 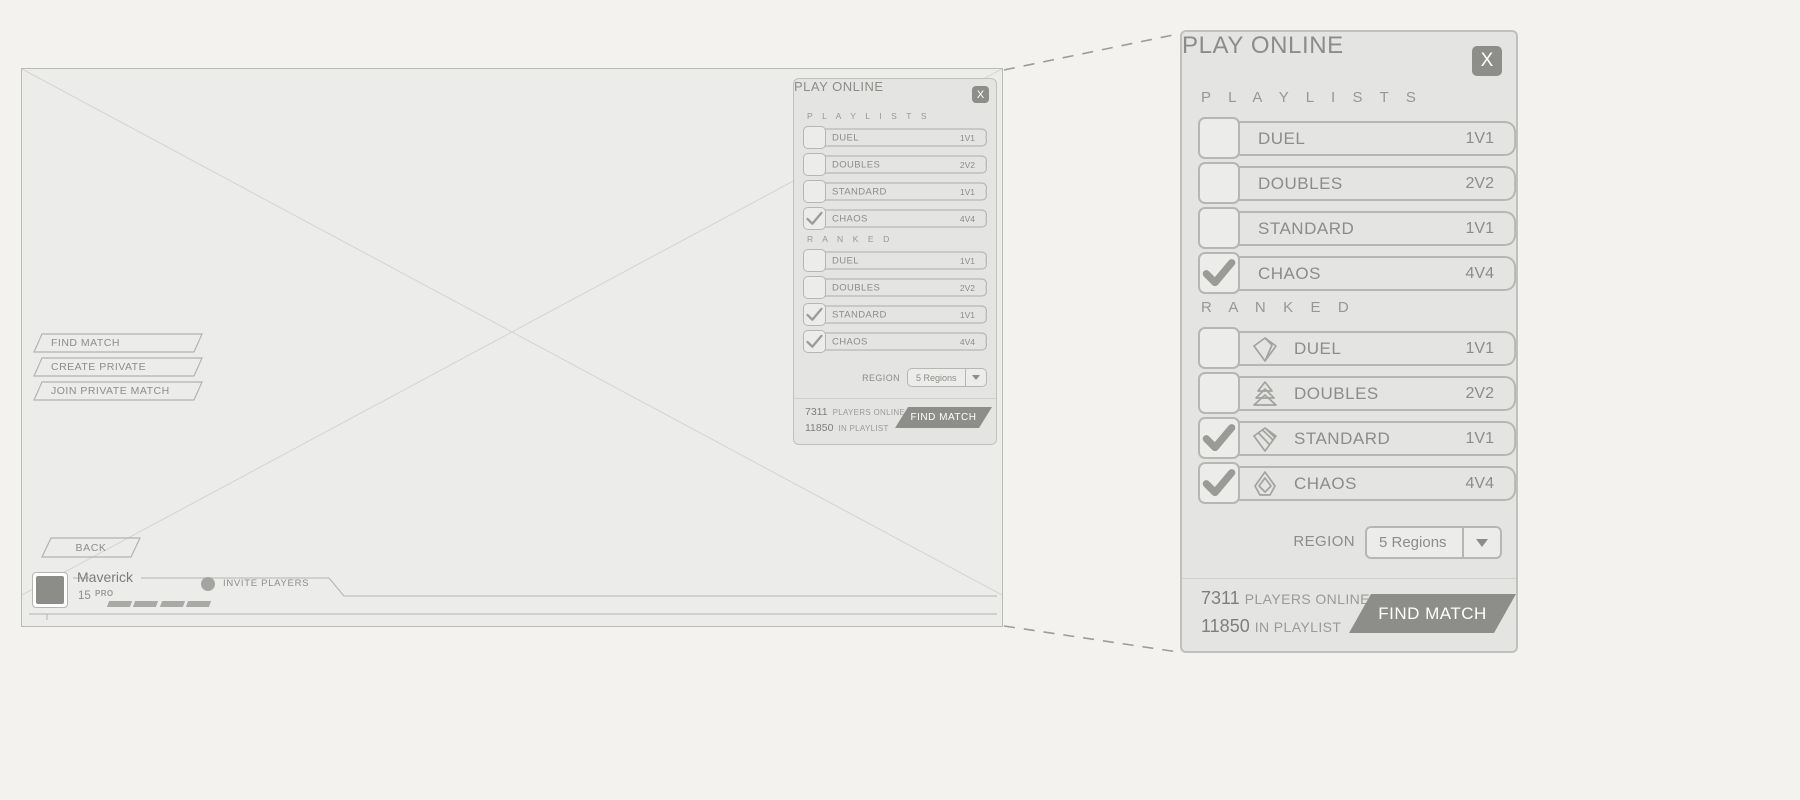 I want to click on panel-title-zoomed: PLAY ONLINE, so click(x=1263, y=45).